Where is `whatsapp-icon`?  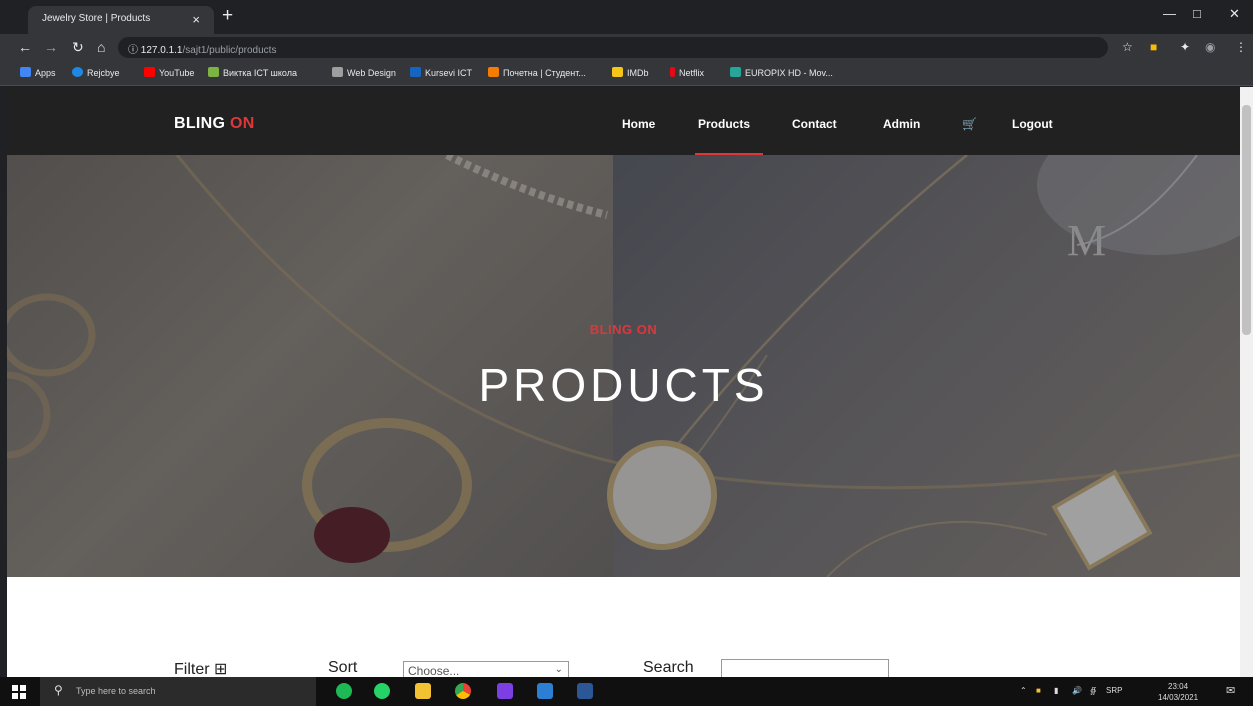
whatsapp-icon is located at coordinates (382, 691).